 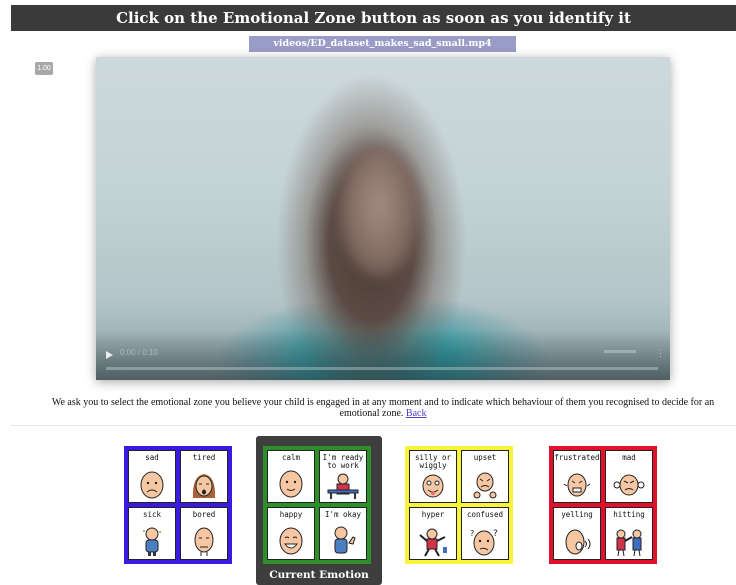 I want to click on emotion-card-tired: tired, so click(x=204, y=476).